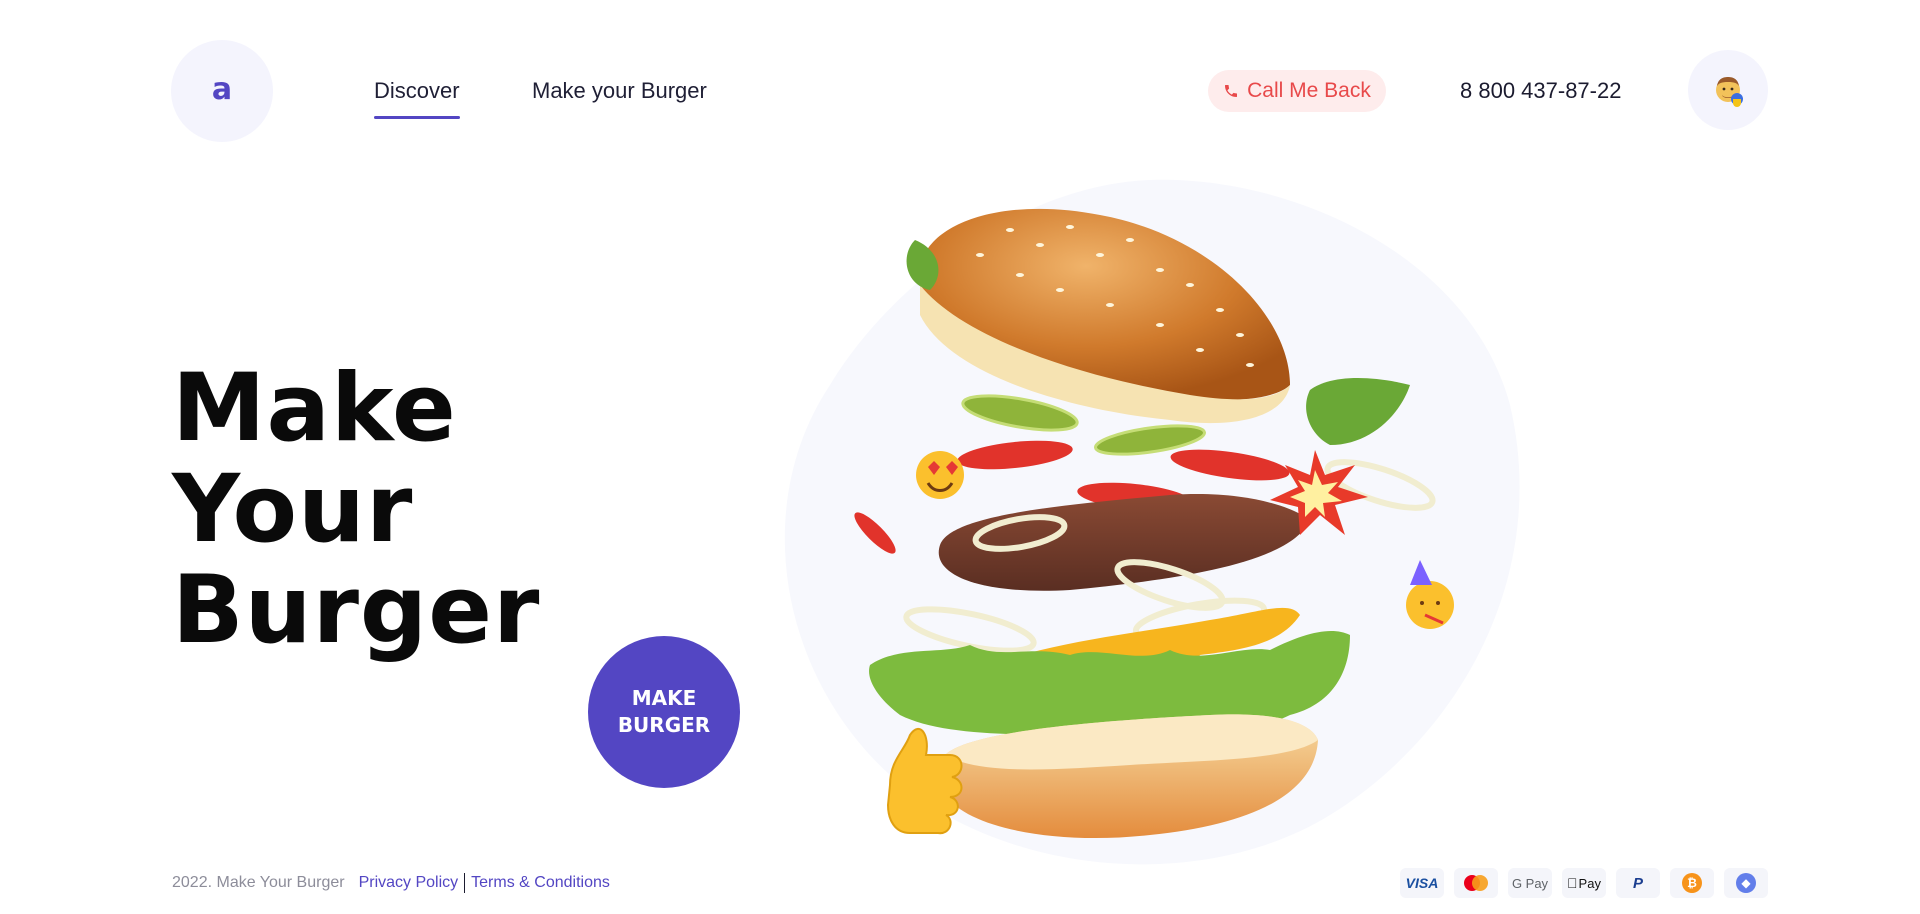 This screenshot has height=914, width=1920. Describe the element at coordinates (1540, 91) in the screenshot. I see `phone-number: 8 800 437-87-22` at that location.